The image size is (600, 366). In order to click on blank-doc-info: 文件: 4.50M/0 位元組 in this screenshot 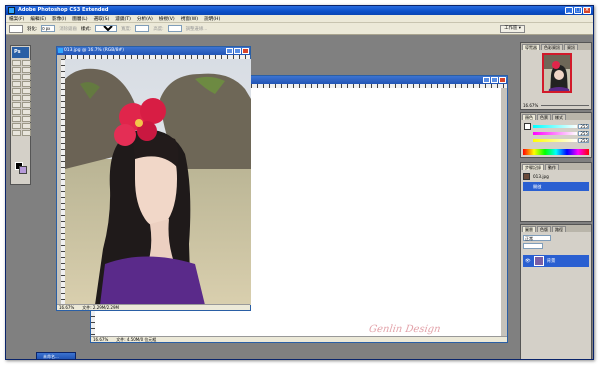, I will do `click(136, 339)`.